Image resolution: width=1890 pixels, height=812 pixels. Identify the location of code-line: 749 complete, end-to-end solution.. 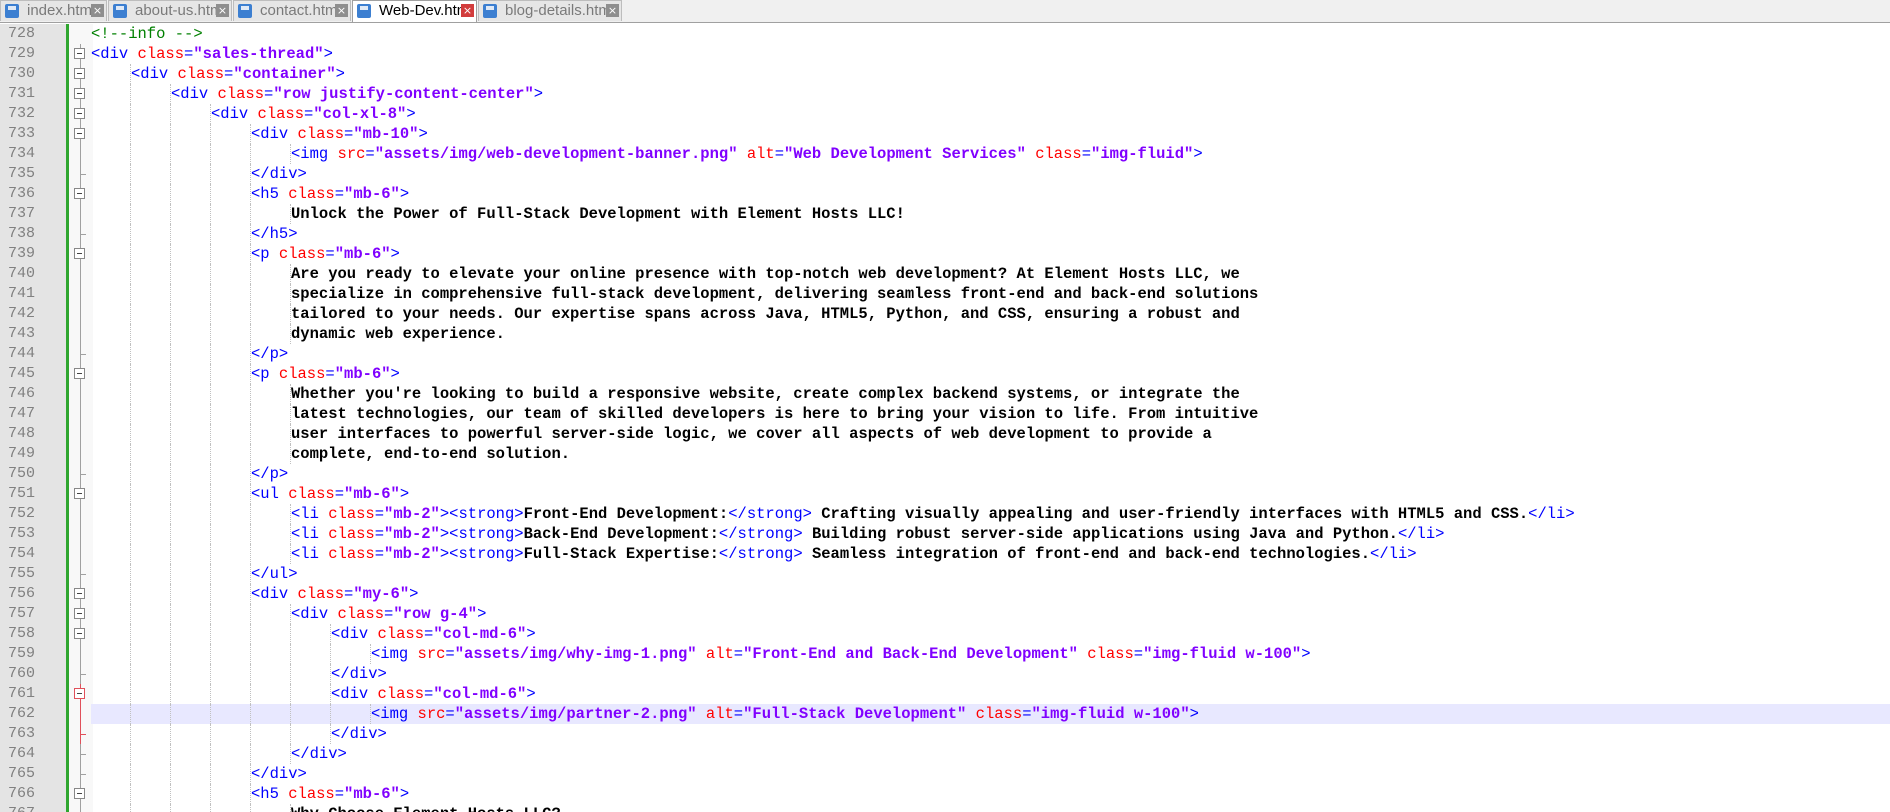
(945, 454).